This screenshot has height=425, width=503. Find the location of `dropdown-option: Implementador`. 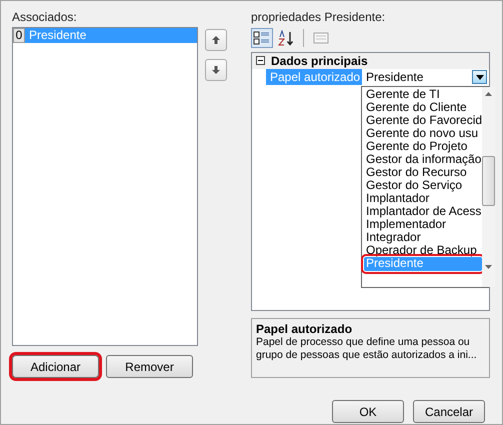

dropdown-option: Implementador is located at coordinates (423, 224).